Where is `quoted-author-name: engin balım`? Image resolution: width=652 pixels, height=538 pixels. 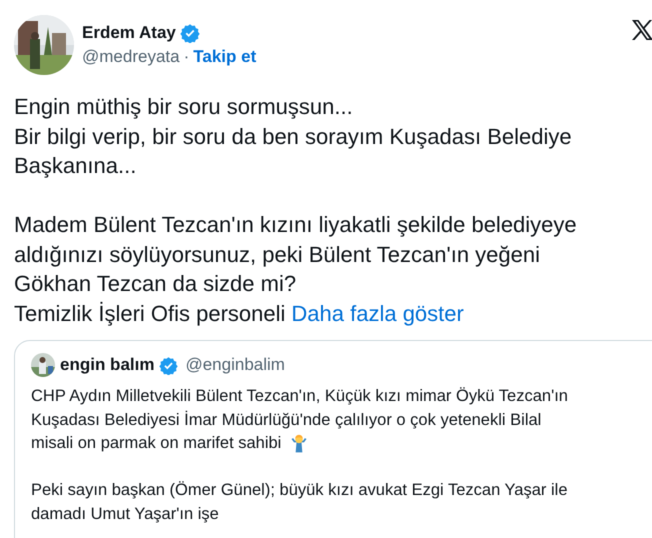 quoted-author-name: engin balım is located at coordinates (107, 365).